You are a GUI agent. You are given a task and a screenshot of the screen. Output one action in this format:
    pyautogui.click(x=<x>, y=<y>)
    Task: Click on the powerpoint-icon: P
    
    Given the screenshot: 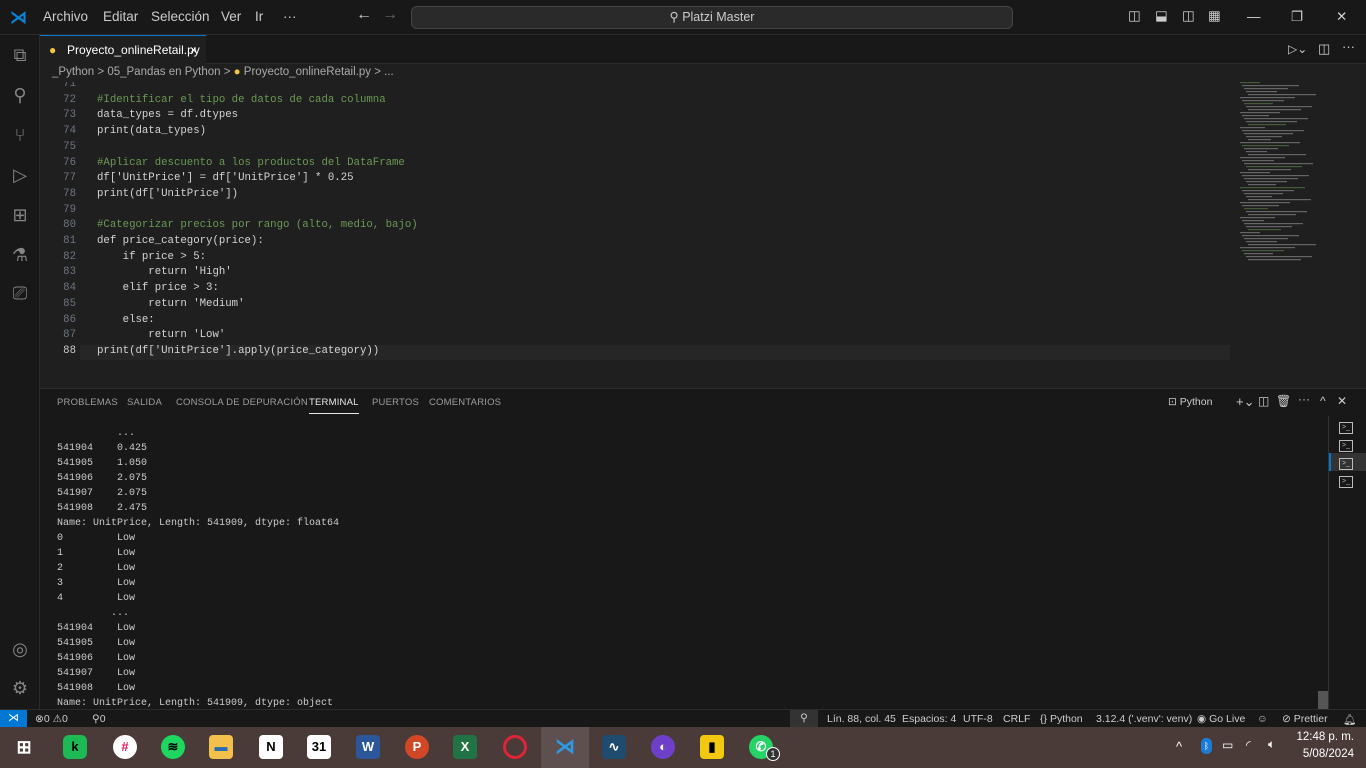 What is the action you would take?
    pyautogui.click(x=417, y=747)
    